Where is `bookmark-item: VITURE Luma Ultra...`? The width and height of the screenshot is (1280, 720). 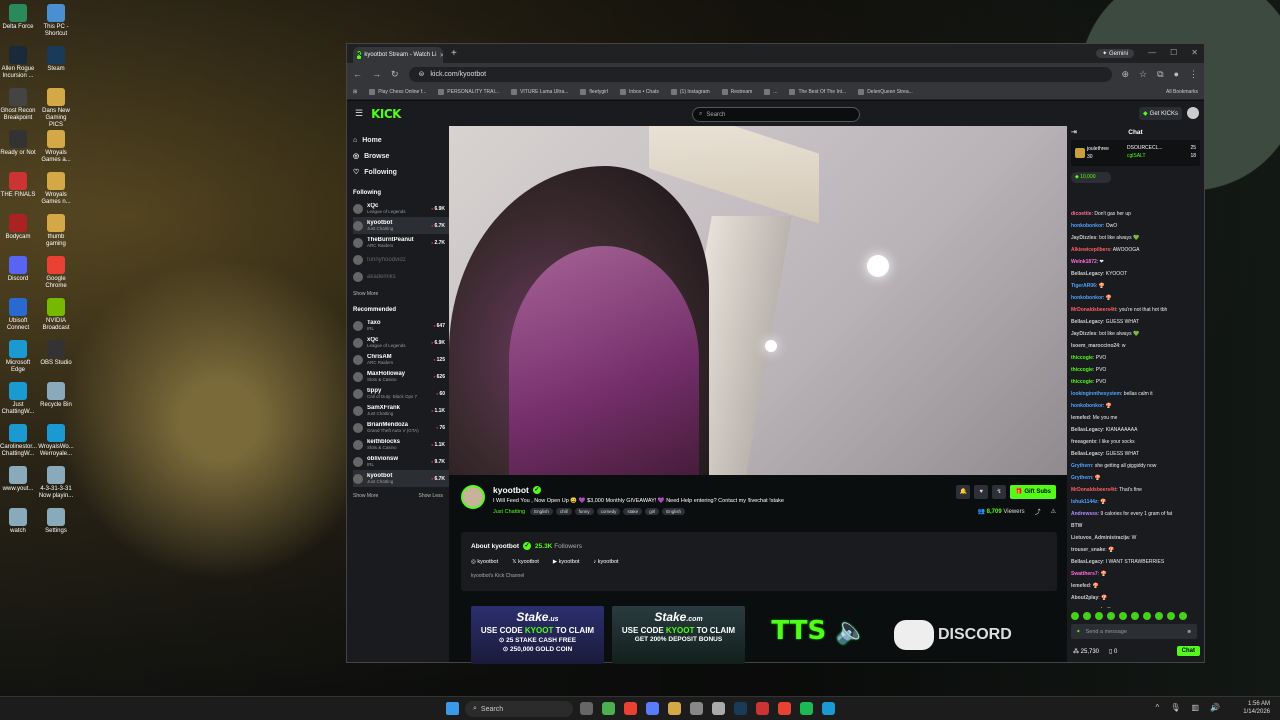 bookmark-item: VITURE Luma Ultra... is located at coordinates (539, 92).